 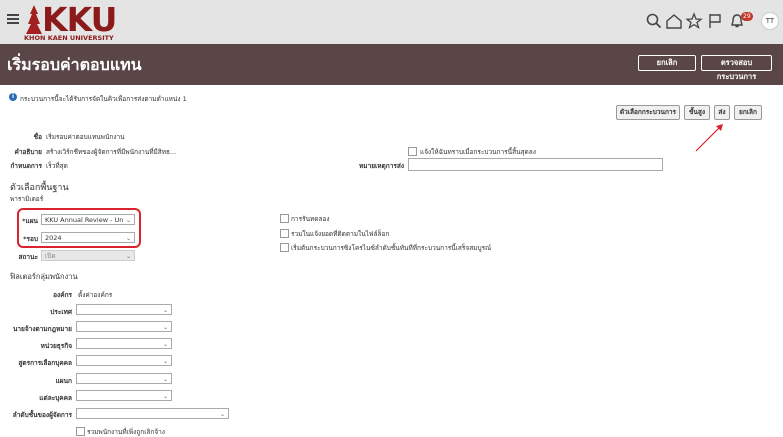 What do you see at coordinates (45, 363) in the screenshot?
I see `person-formula-label: สูตรการเลือกบุคคล` at bounding box center [45, 363].